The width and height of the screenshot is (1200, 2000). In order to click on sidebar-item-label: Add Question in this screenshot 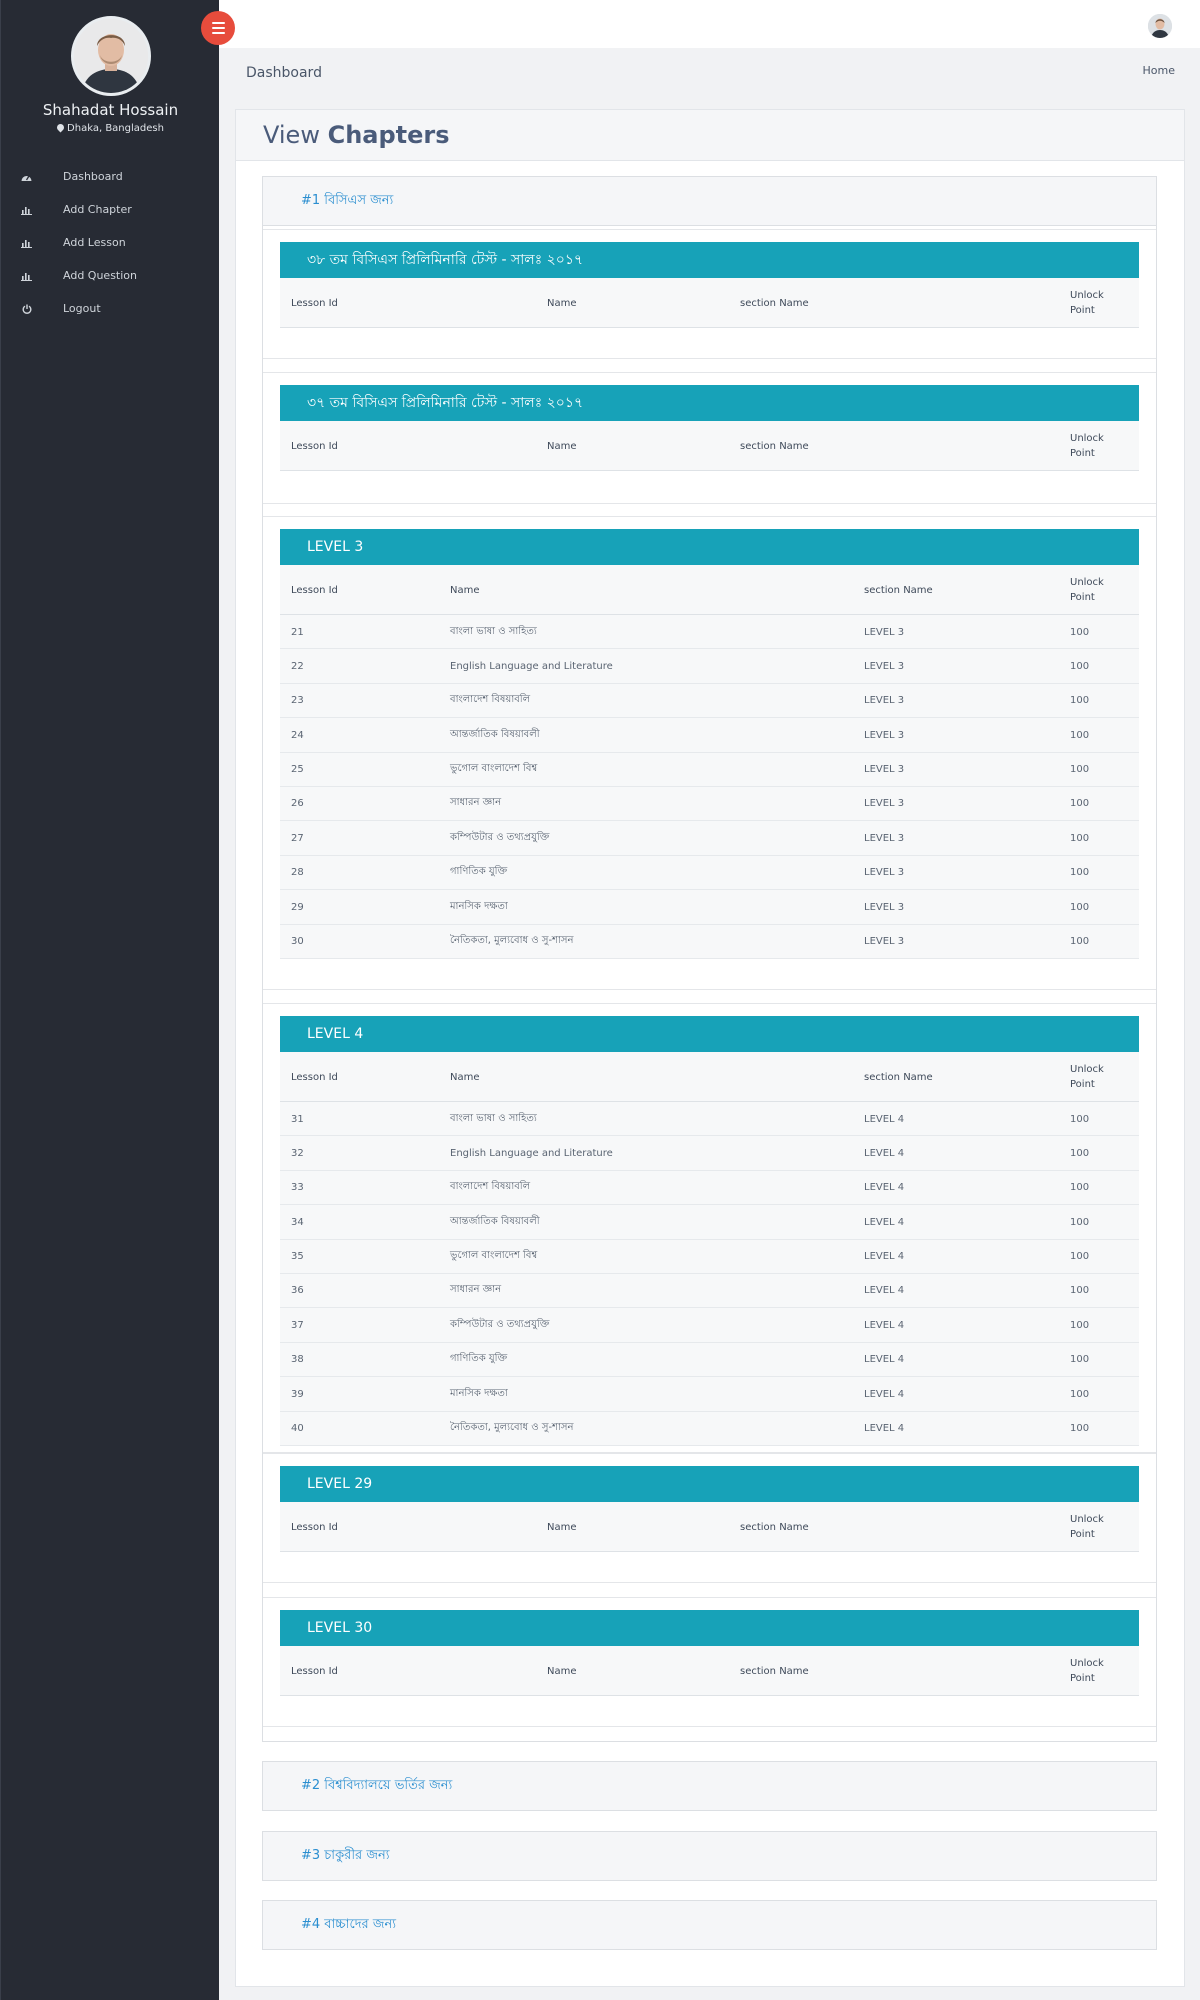, I will do `click(100, 275)`.